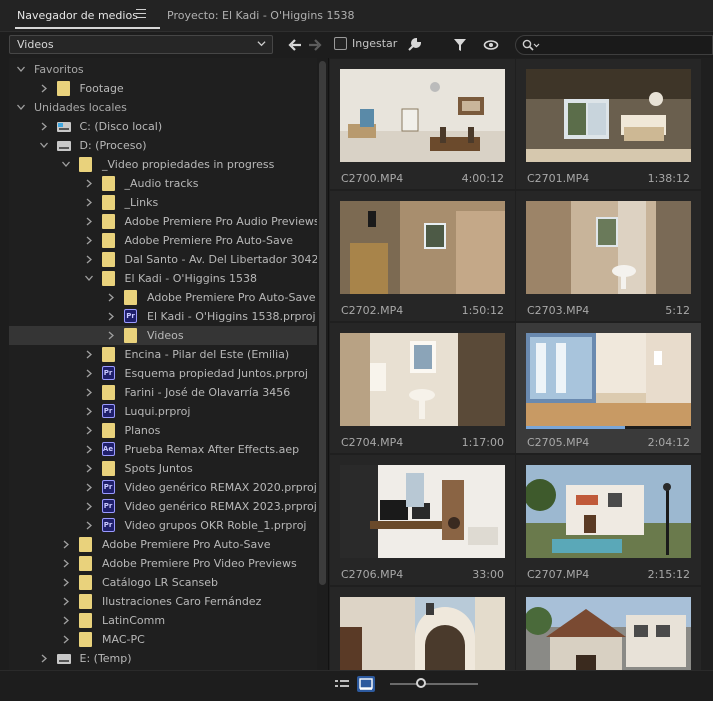 This screenshot has height=701, width=713. Describe the element at coordinates (295, 45) in the screenshot. I see `back-arrow-icon` at that location.